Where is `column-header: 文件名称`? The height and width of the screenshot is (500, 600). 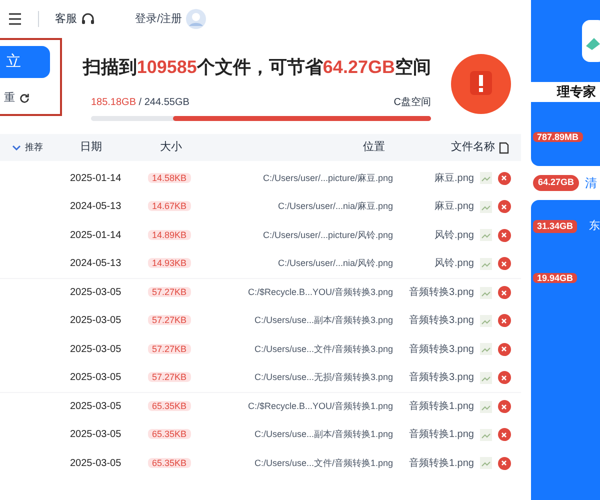
column-header: 文件名称 is located at coordinates (472, 148).